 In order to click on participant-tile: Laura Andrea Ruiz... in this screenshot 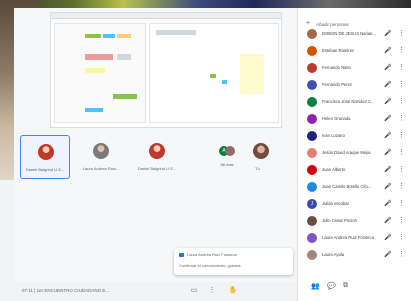, I will do `click(101, 157)`.